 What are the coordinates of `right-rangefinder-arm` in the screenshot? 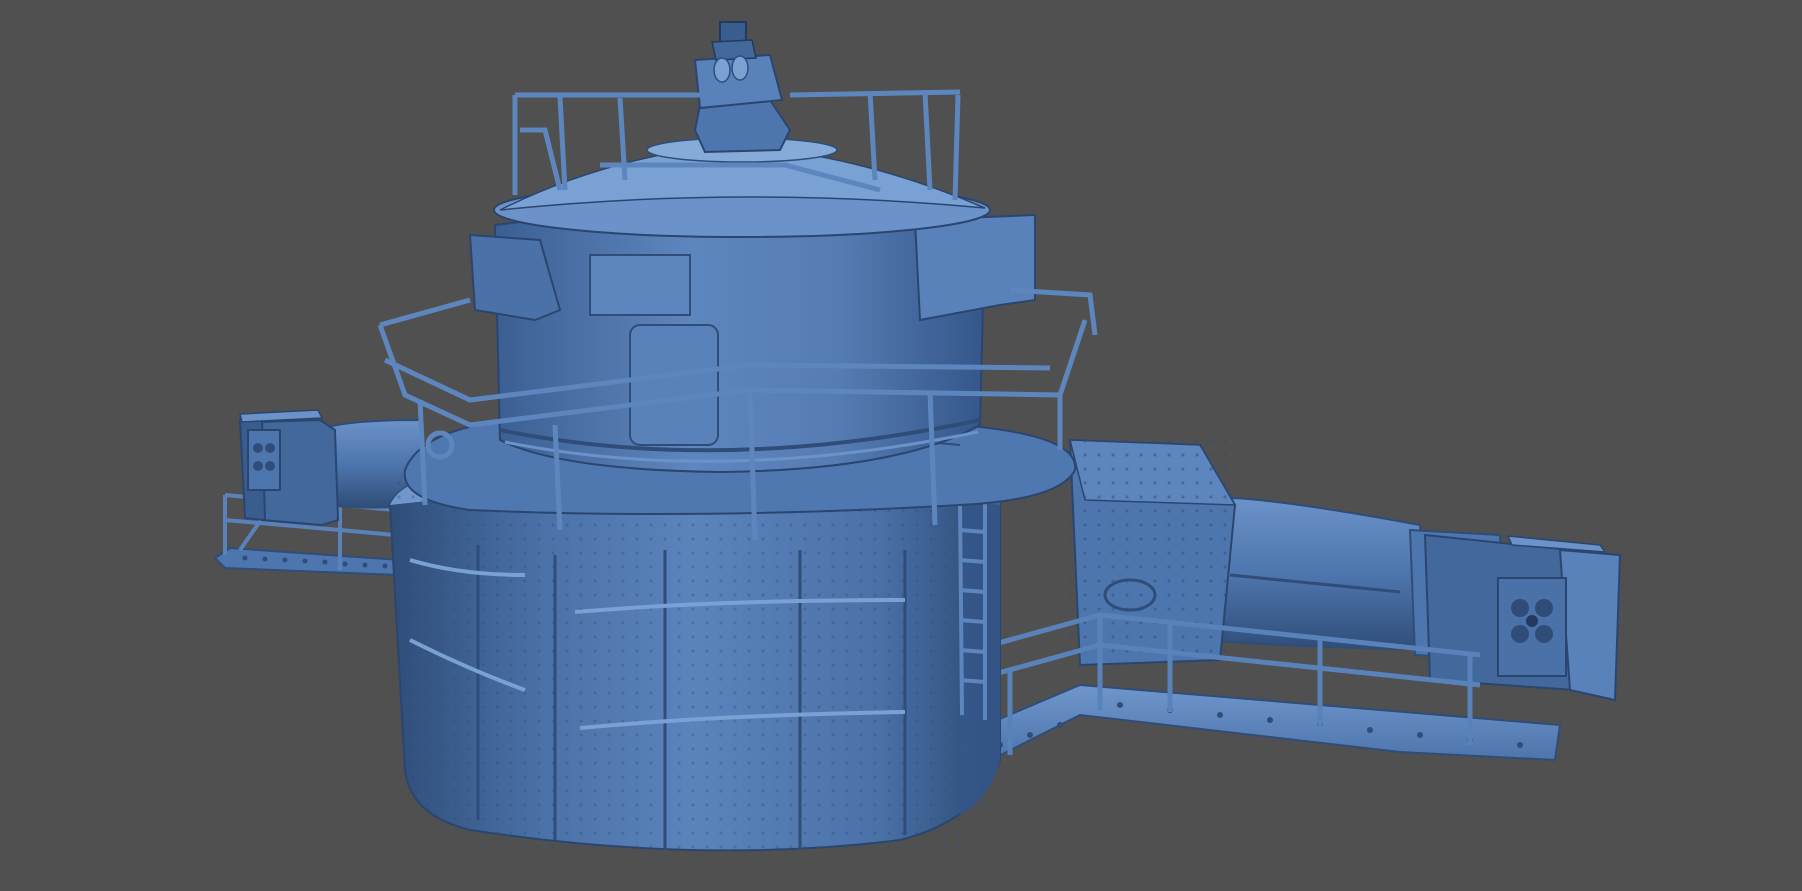 It's located at (1410, 599).